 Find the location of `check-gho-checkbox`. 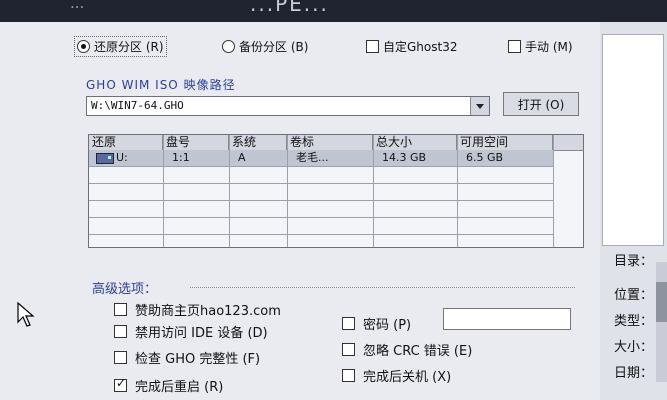

check-gho-checkbox is located at coordinates (120, 357).